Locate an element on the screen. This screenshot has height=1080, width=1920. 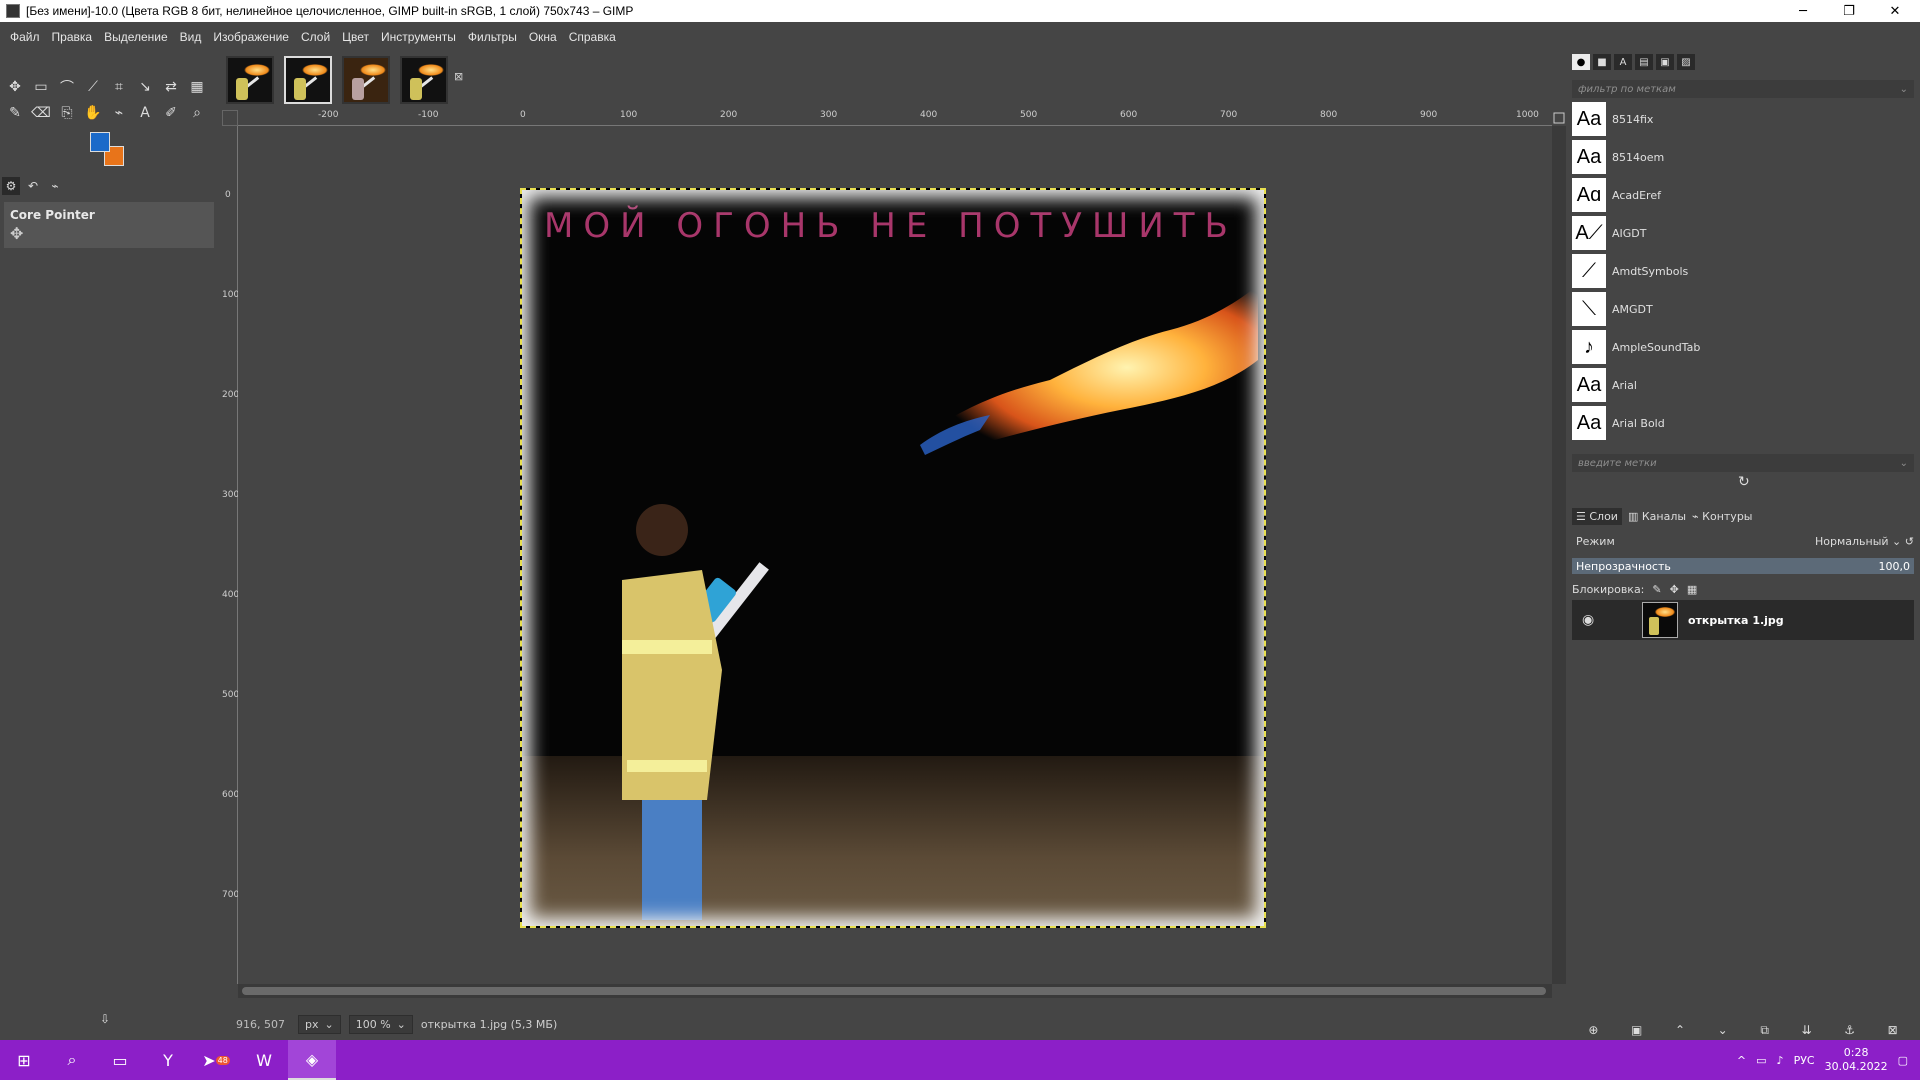
vertical-ruler: 0 100 200 300 400 500 600 700 is located at coordinates (230, 555).